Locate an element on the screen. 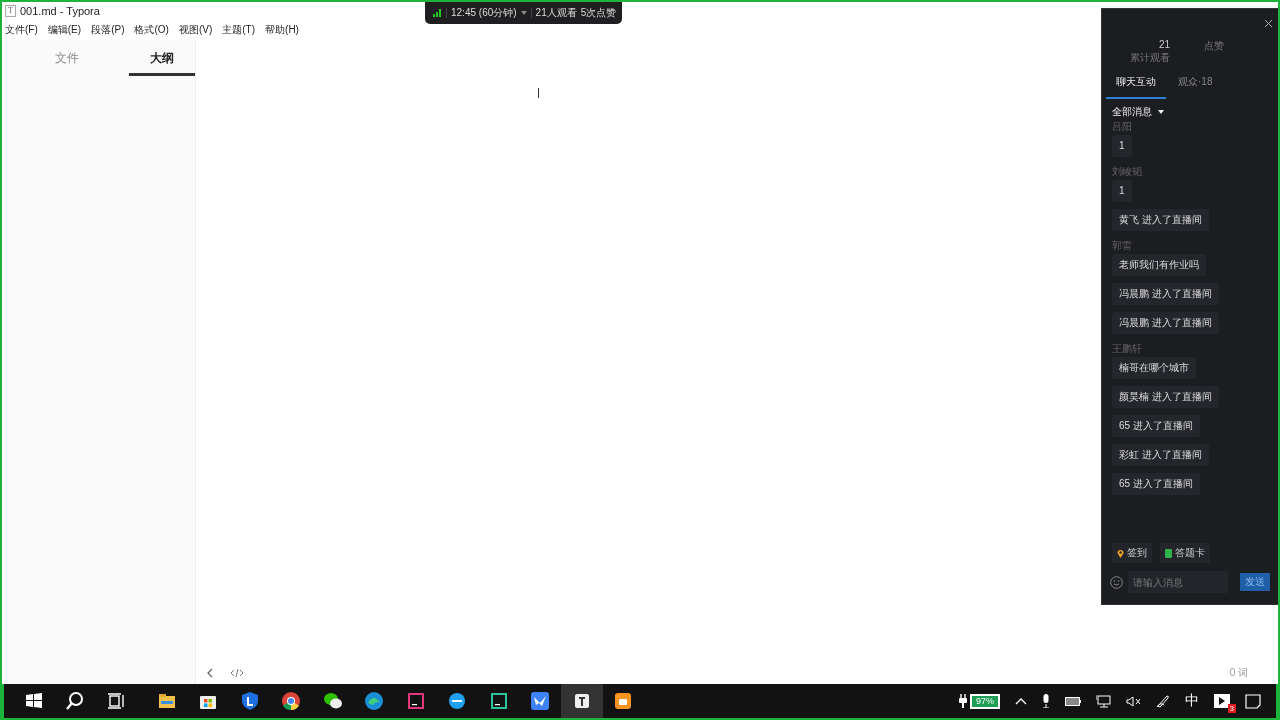 The image size is (1280, 720). notification-badge: 3 is located at coordinates (1231, 708).